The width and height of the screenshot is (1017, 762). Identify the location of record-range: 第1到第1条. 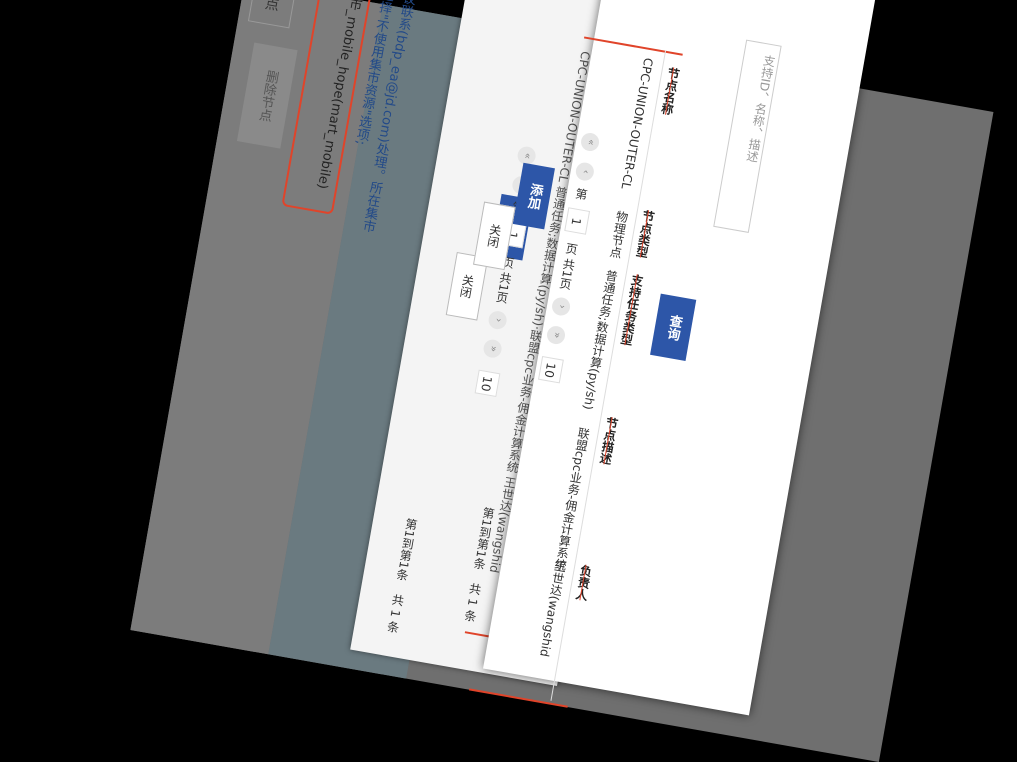
(406, 549).